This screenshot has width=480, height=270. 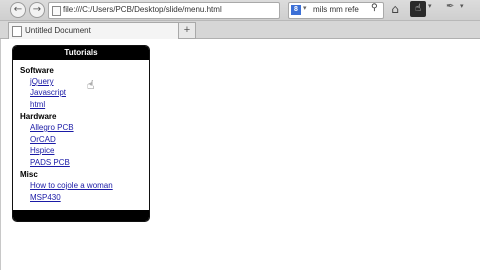 What do you see at coordinates (50, 162) in the screenshot?
I see `menu-link-pads-pcb: PADS PCB` at bounding box center [50, 162].